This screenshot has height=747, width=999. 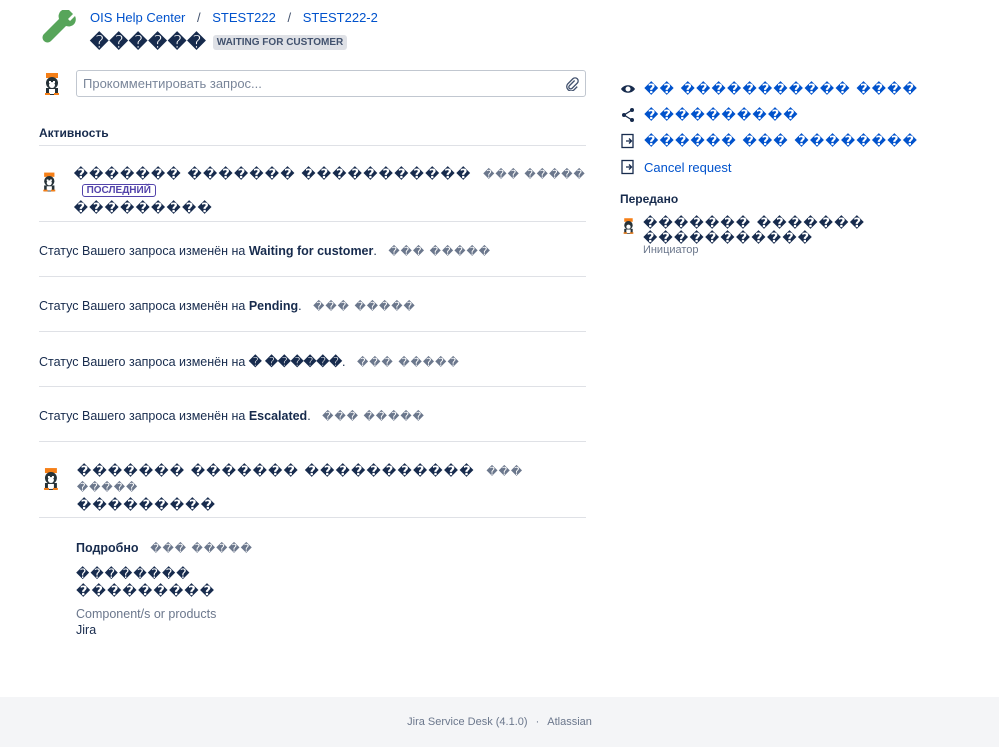 I want to click on details-field-value: Jira, so click(x=86, y=630).